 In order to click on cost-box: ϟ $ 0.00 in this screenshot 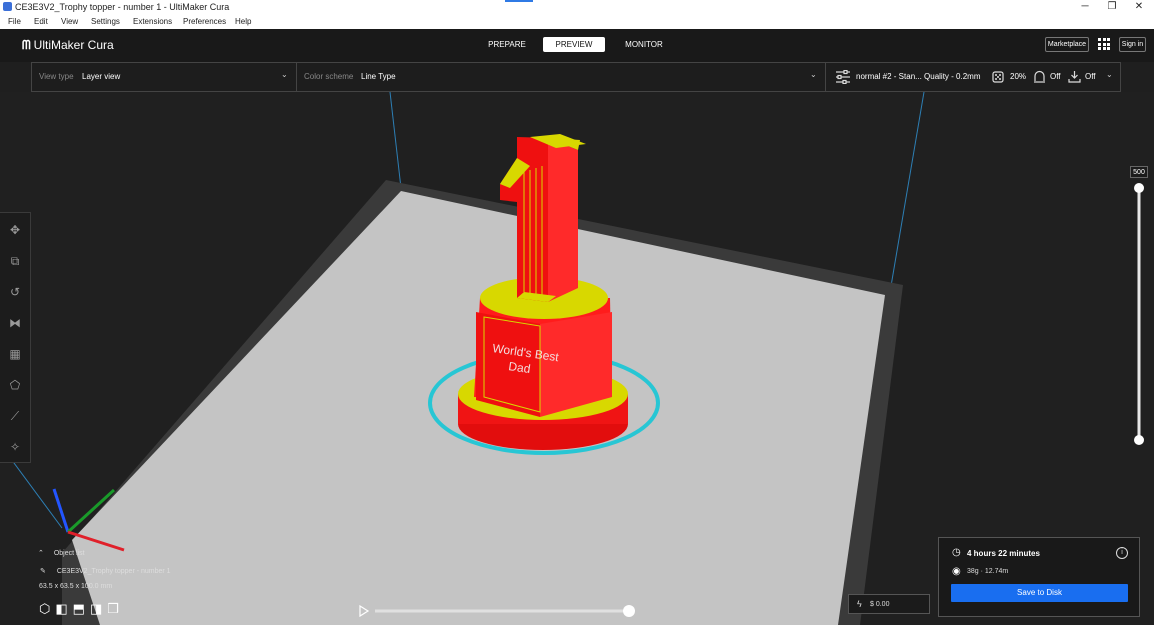, I will do `click(889, 604)`.